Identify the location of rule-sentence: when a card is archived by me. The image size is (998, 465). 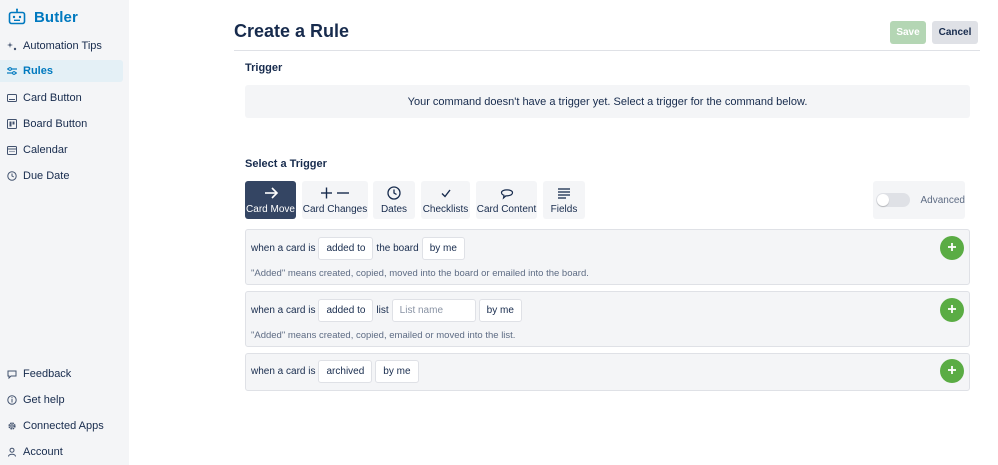
(335, 371).